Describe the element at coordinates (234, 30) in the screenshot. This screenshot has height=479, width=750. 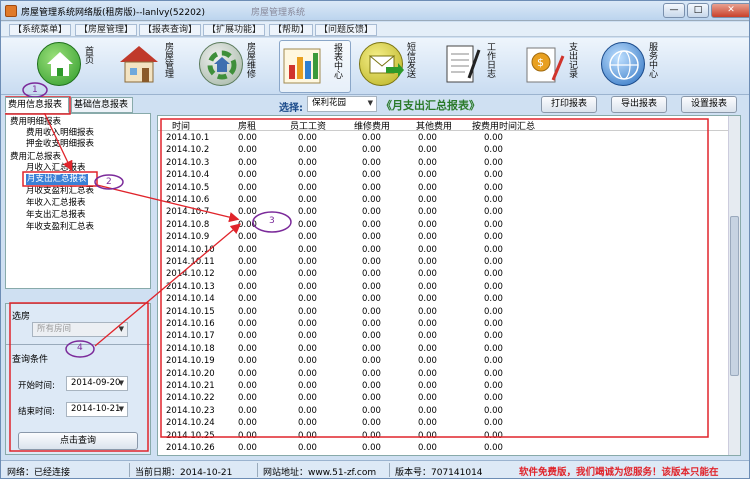
I see `menu-extend: 【扩展功能】` at that location.